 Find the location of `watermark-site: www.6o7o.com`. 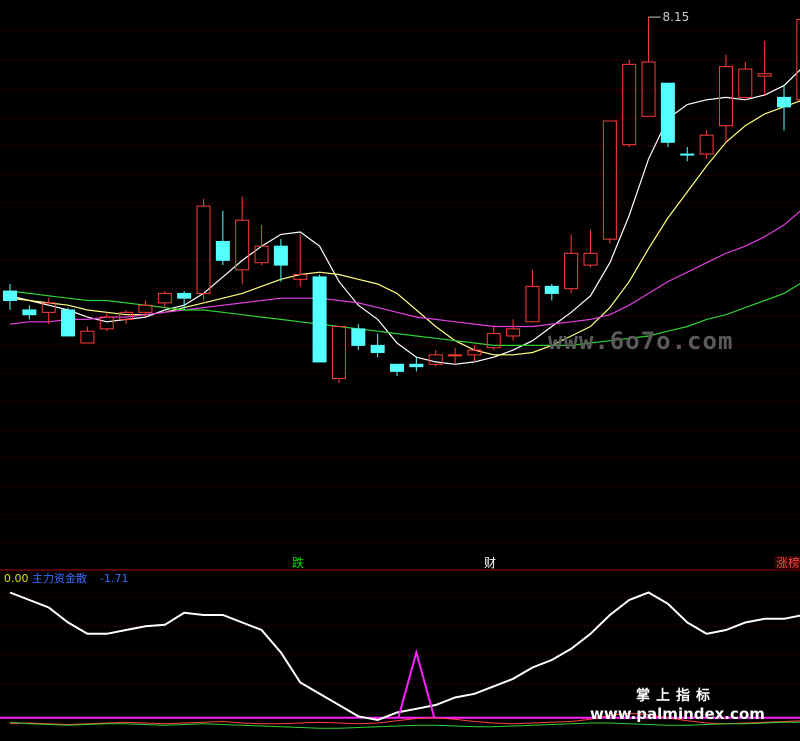

watermark-site: www.6o7o.com is located at coordinates (641, 341).